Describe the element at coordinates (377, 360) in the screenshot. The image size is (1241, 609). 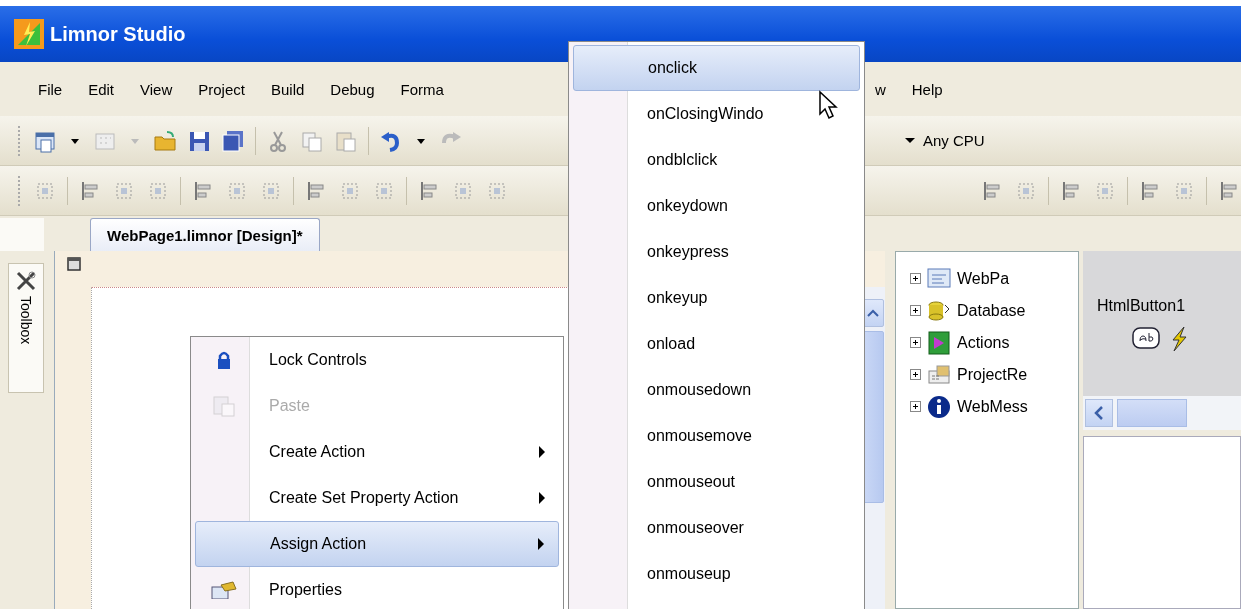
I see `menu-item: Lock Controls` at that location.